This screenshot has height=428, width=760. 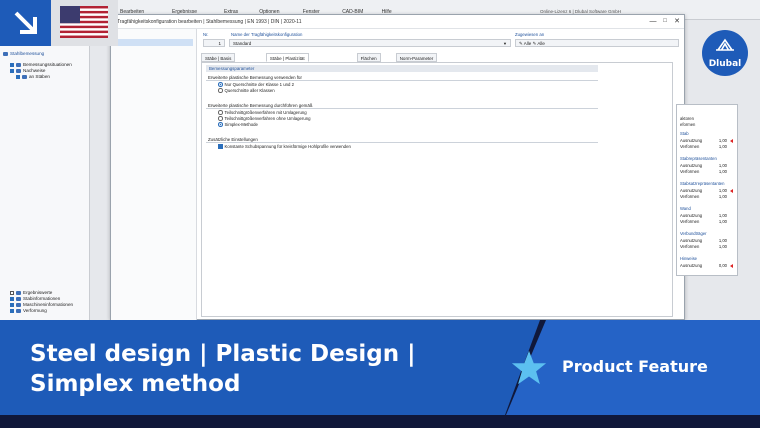 I want to click on checkbox, so click(x=220, y=146).